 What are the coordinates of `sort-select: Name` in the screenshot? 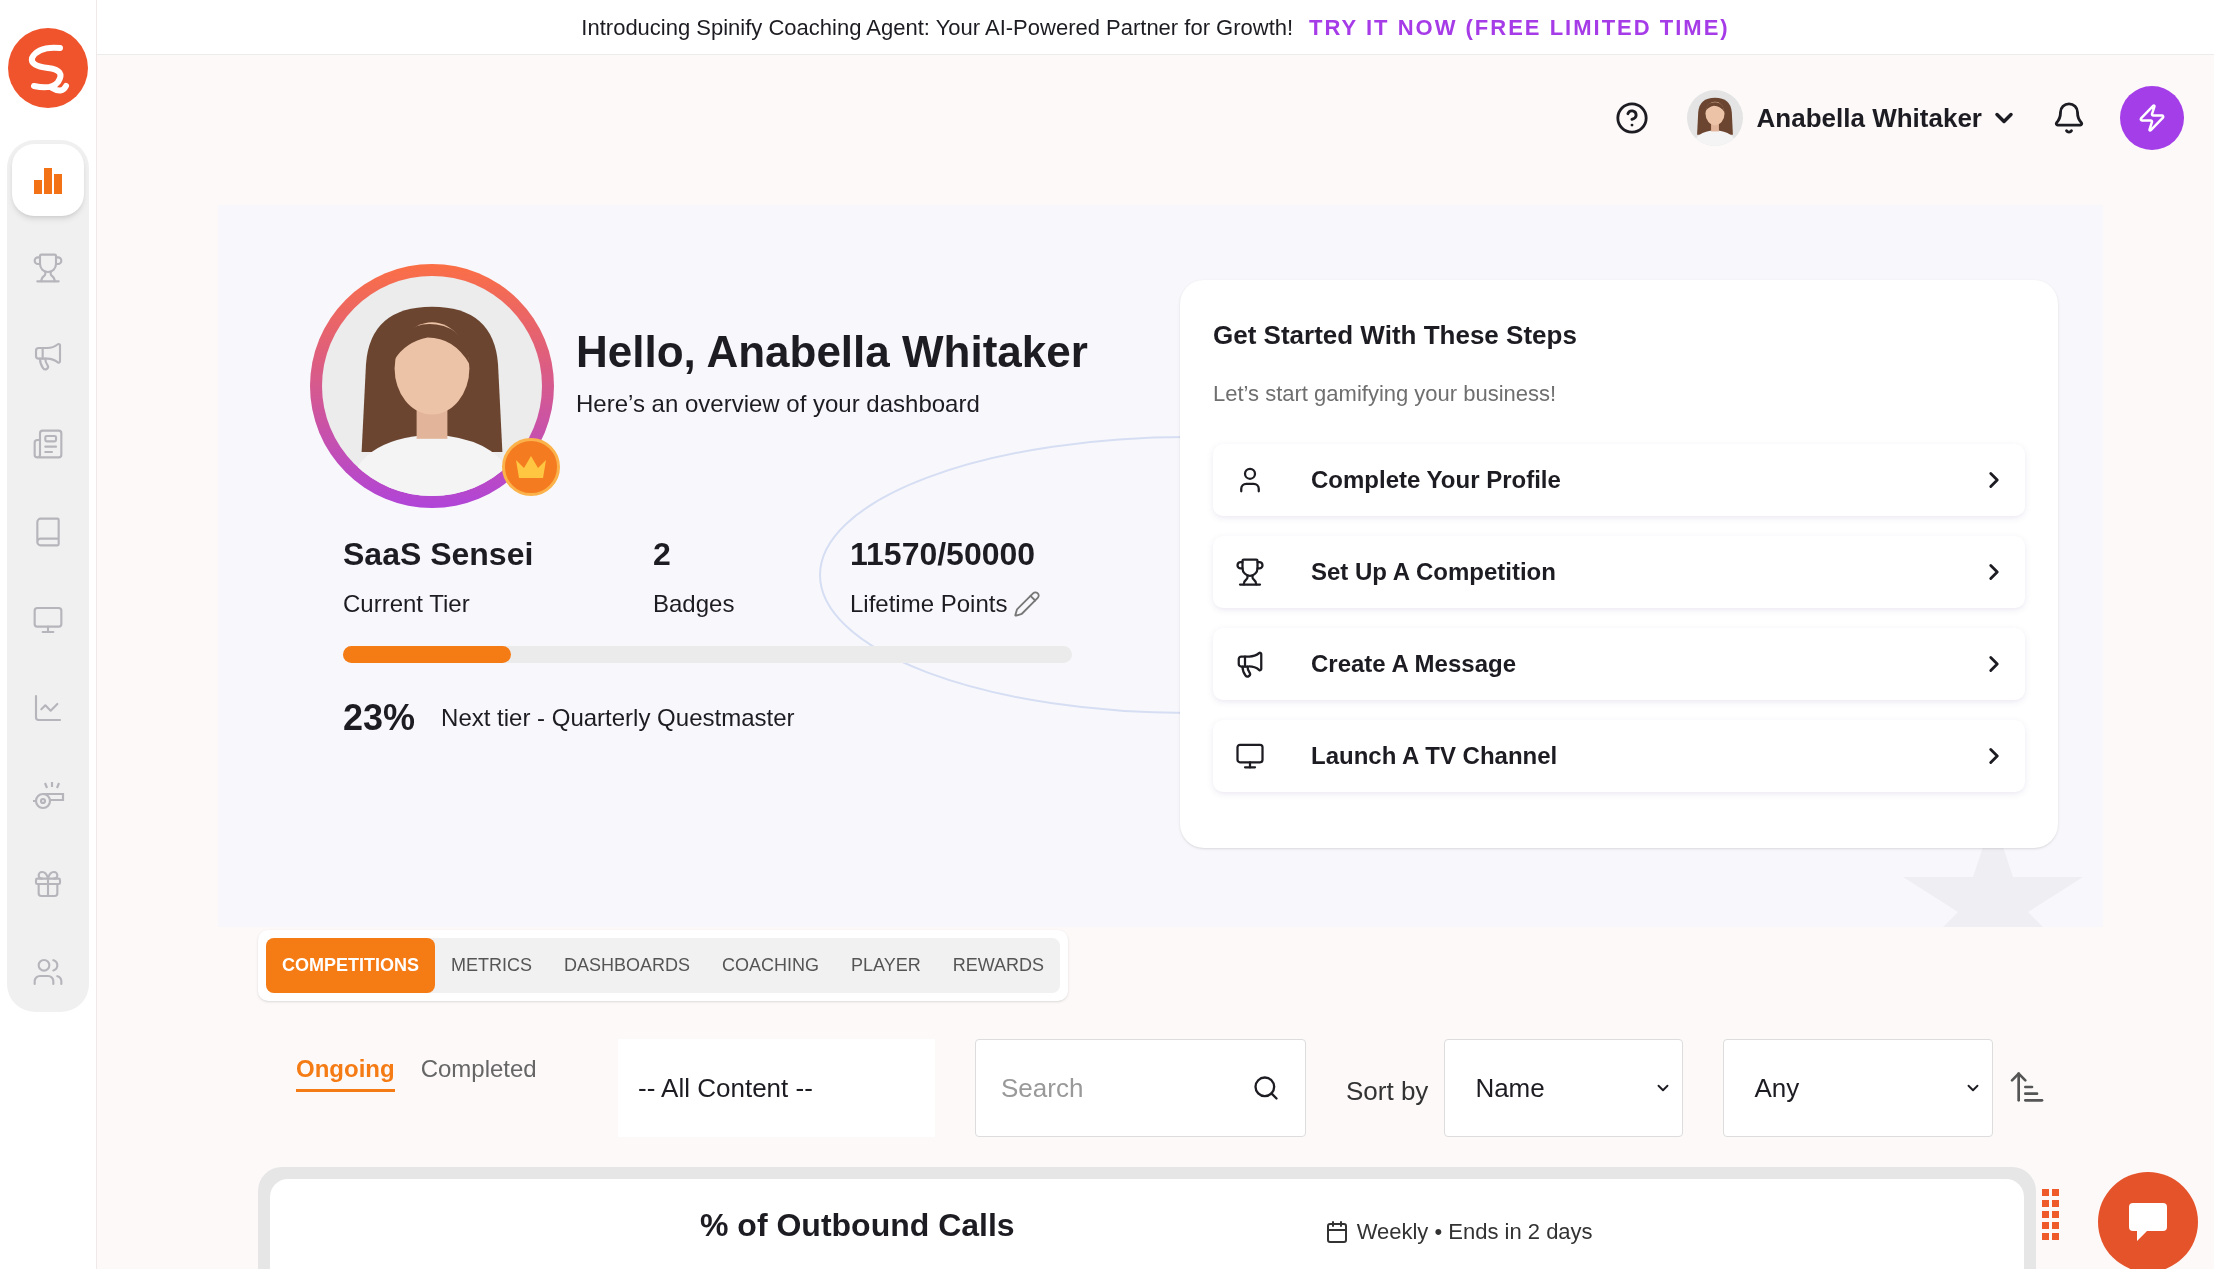 It's located at (1564, 1088).